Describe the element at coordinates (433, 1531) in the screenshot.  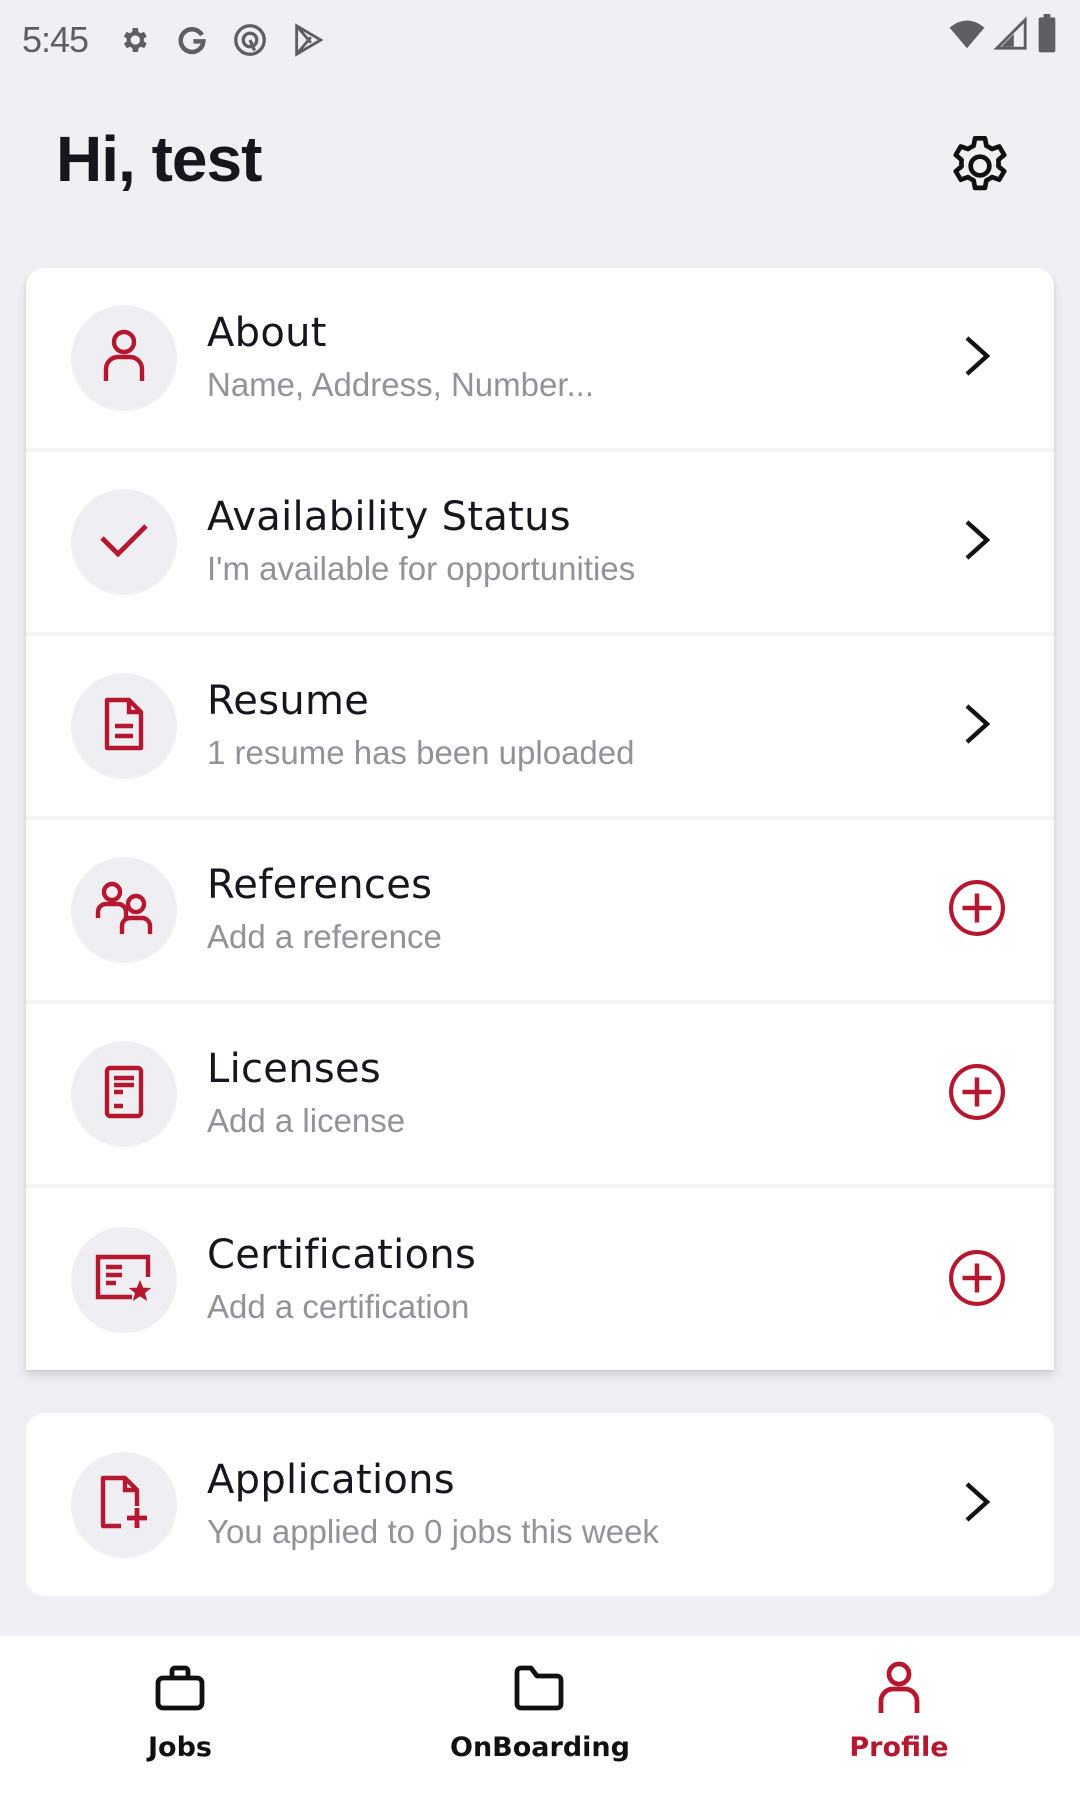
I see `row-subtitle: You applied to 0 jobs this week` at that location.